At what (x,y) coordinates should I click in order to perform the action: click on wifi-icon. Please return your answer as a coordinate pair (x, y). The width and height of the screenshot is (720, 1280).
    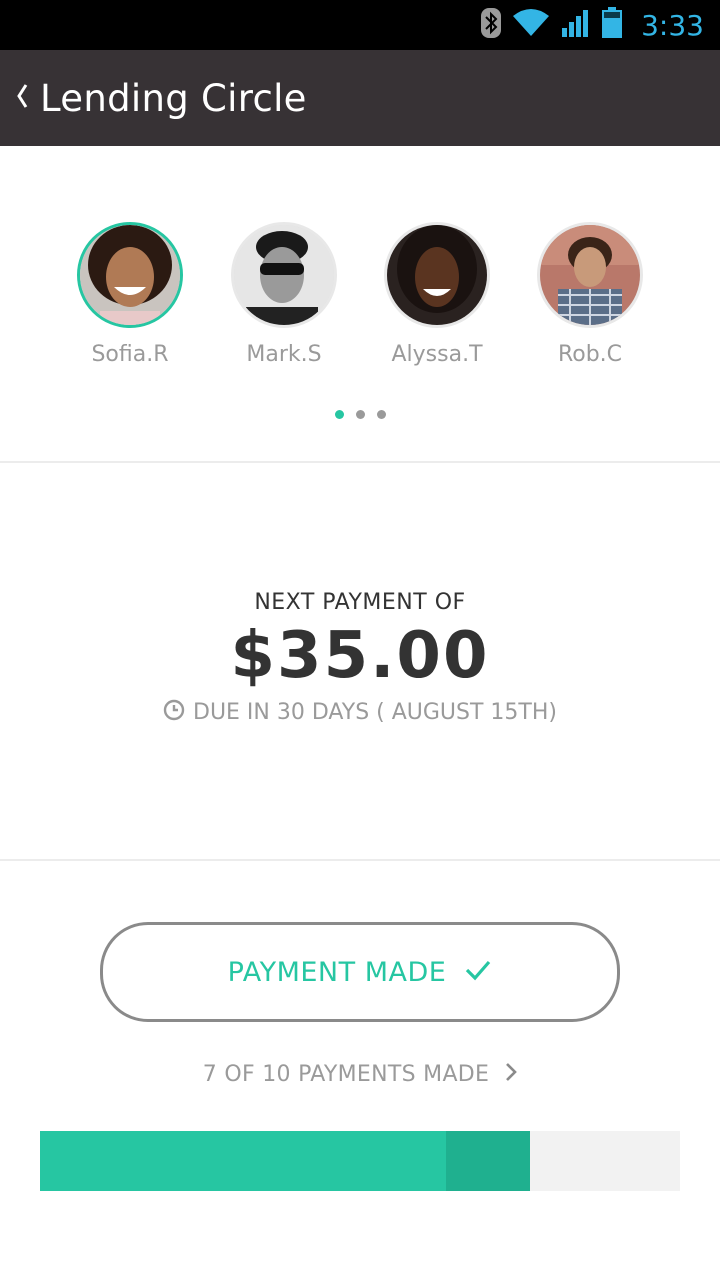
    Looking at the image, I should click on (531, 25).